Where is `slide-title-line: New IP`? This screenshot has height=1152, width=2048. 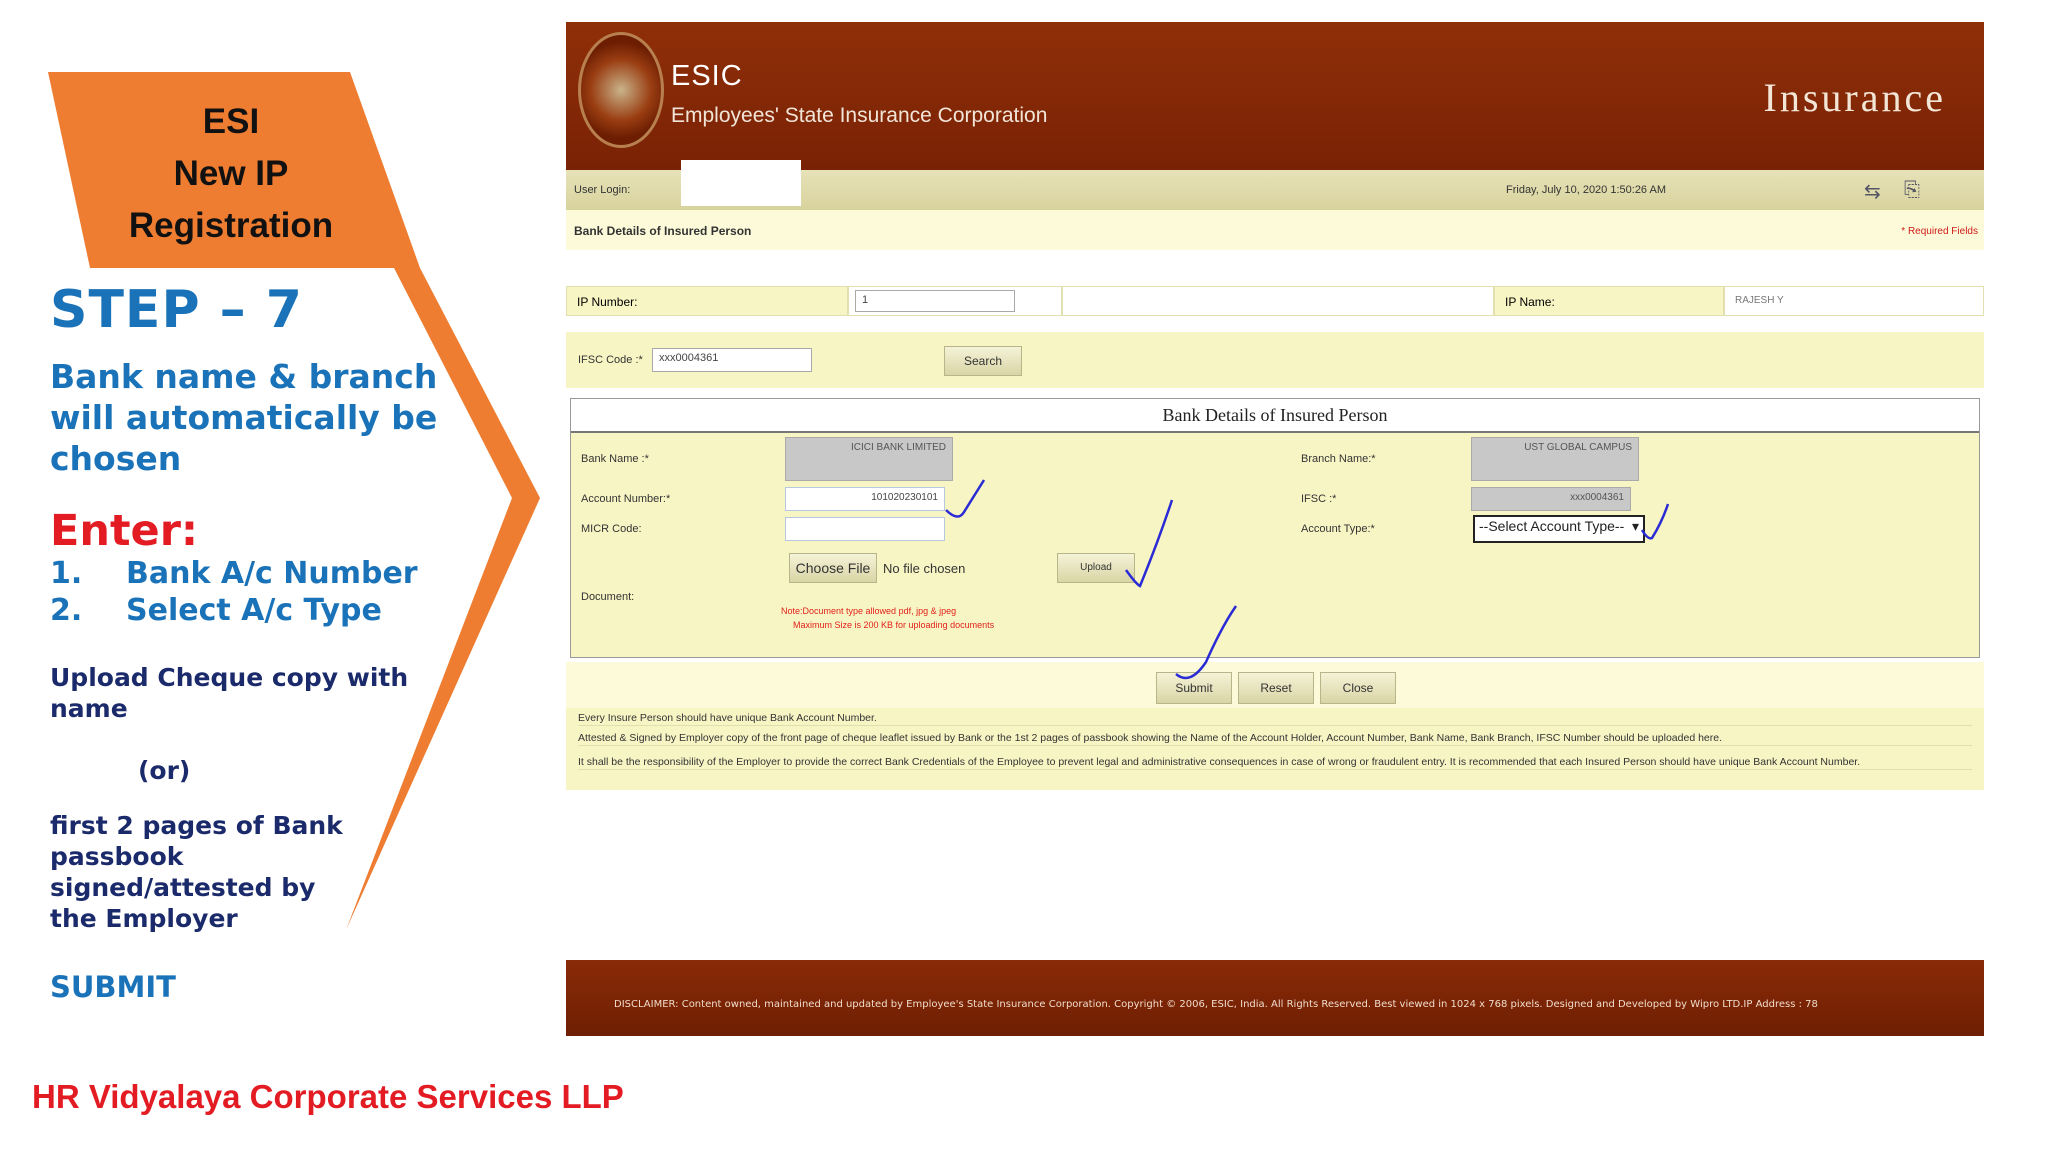
slide-title-line: New IP is located at coordinates (231, 173).